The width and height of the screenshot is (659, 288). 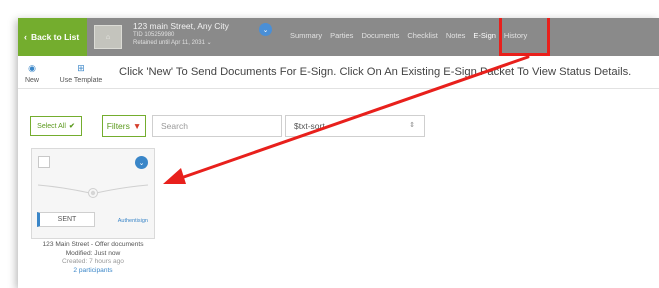 What do you see at coordinates (355, 126) in the screenshot?
I see `sort-select: $txt-sort ⇕` at bounding box center [355, 126].